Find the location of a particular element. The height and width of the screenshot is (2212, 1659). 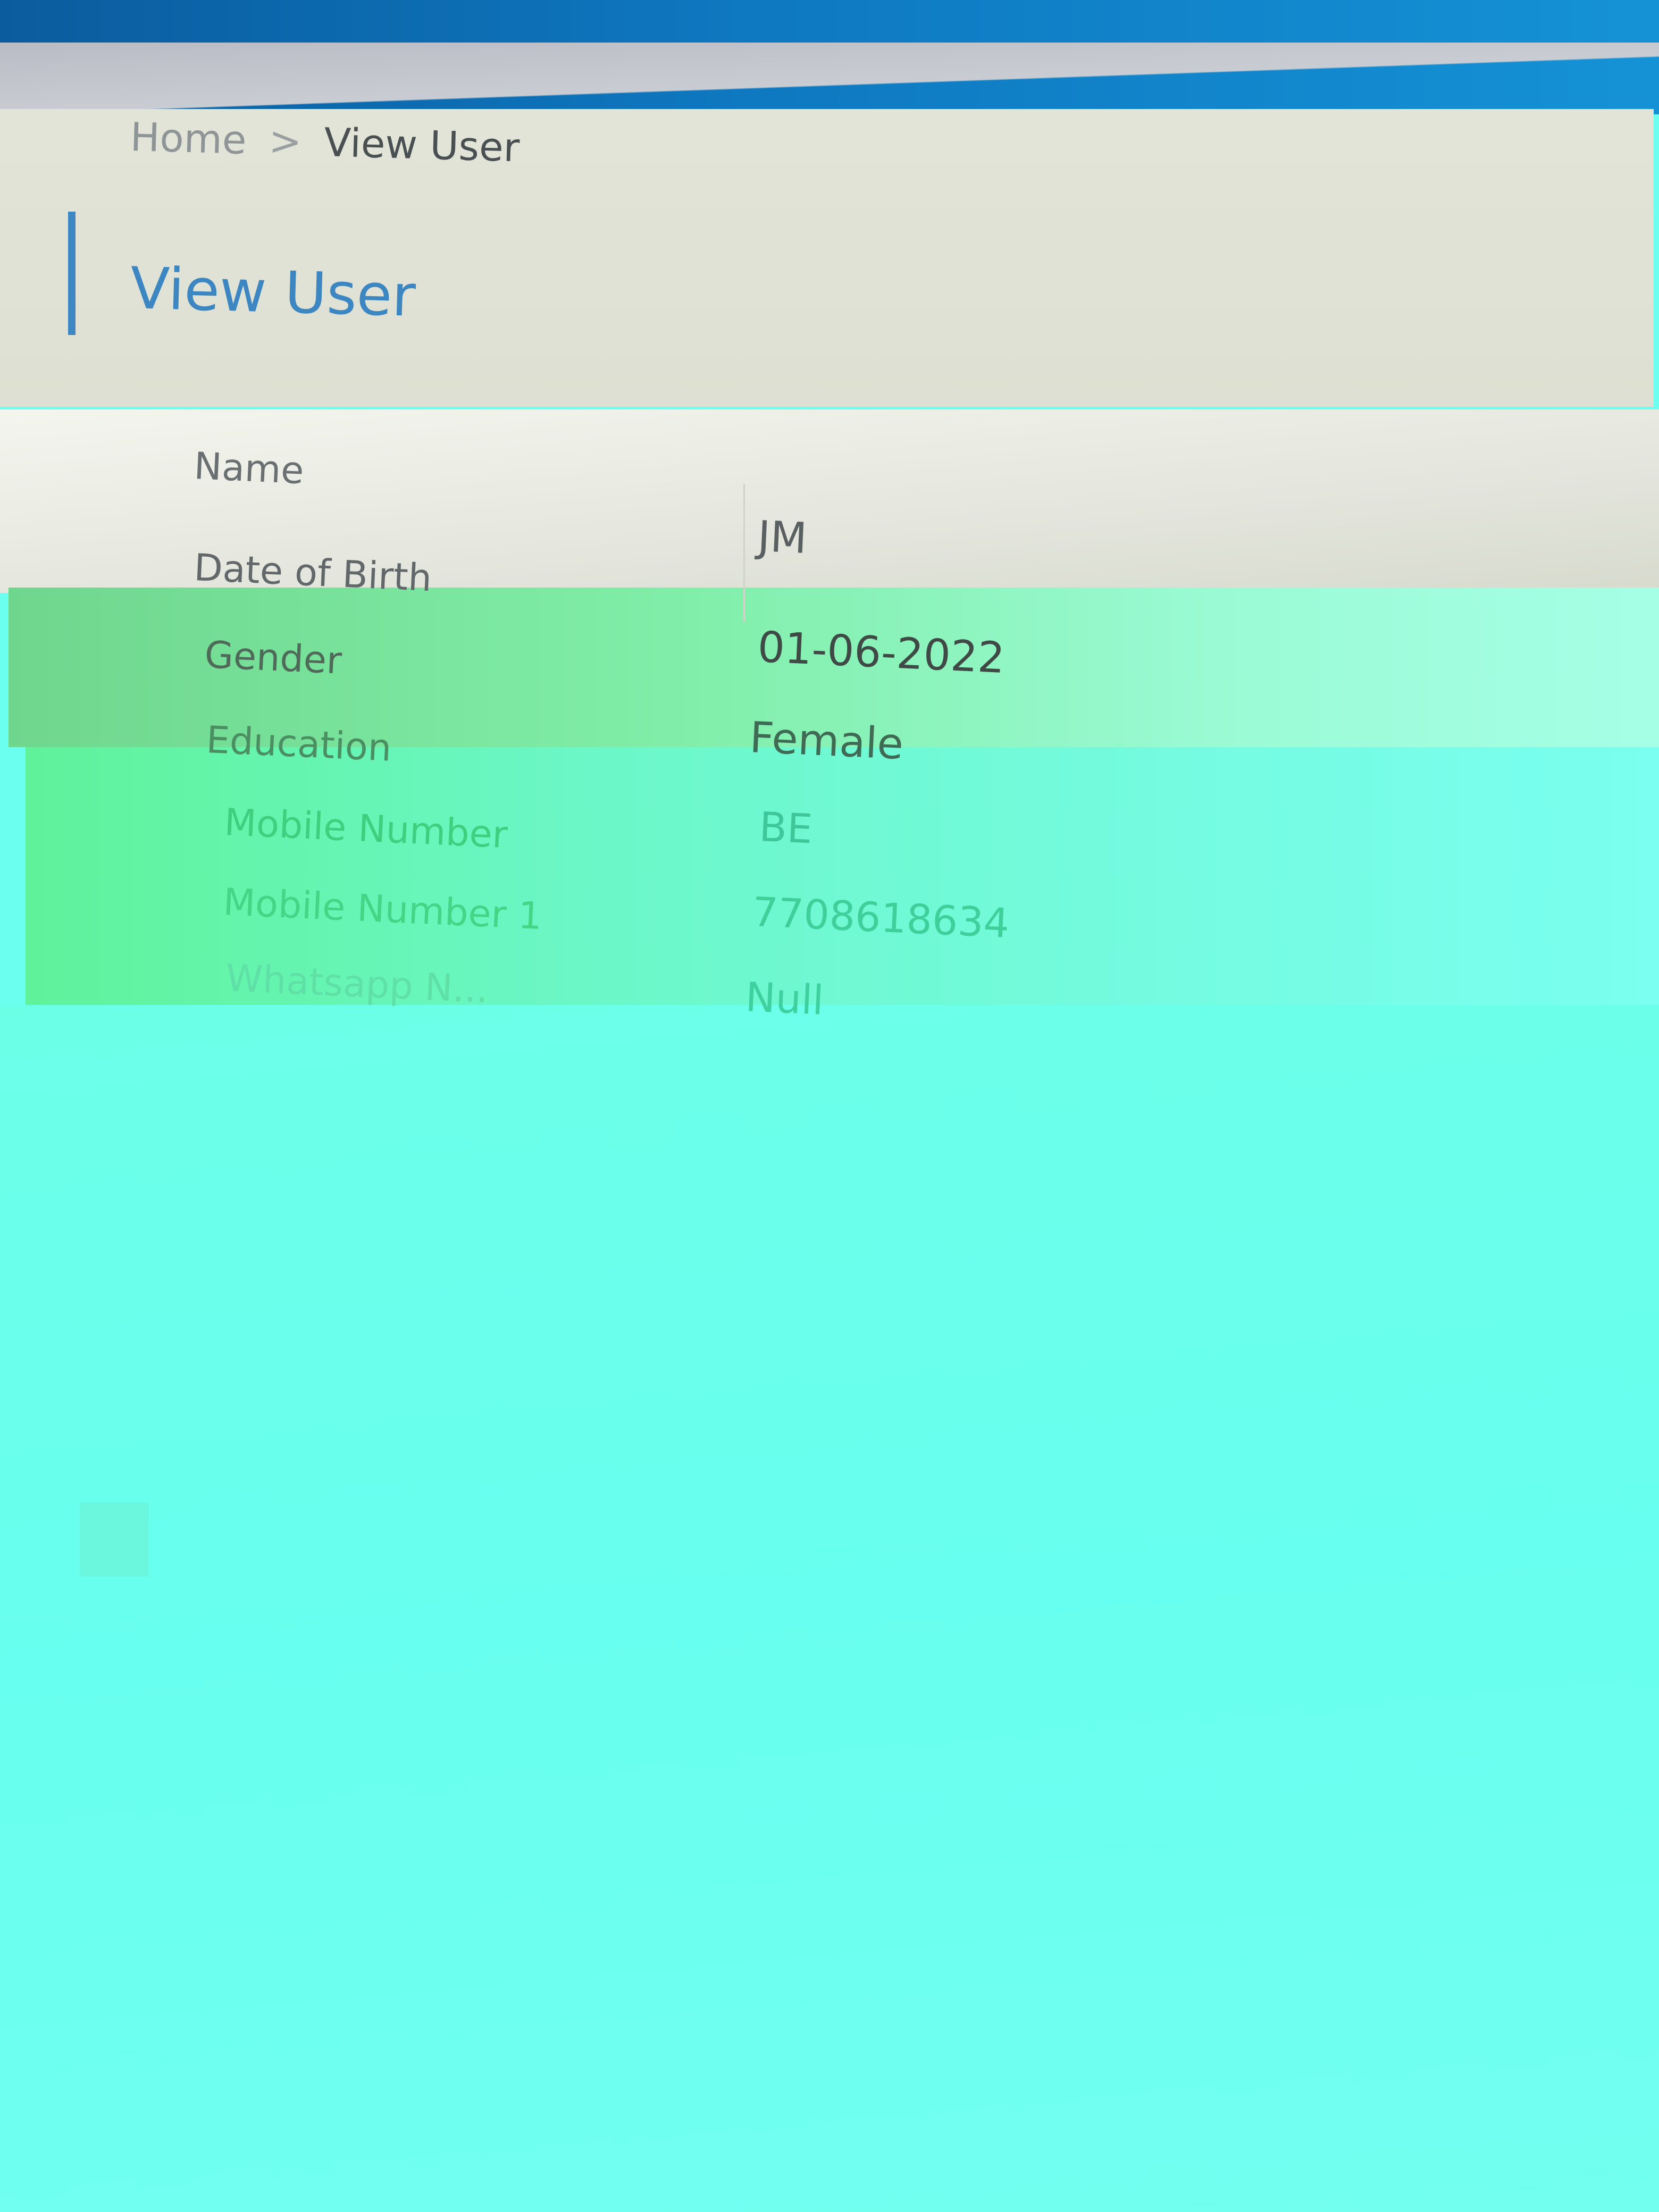

detail-label: Education is located at coordinates (299, 744).